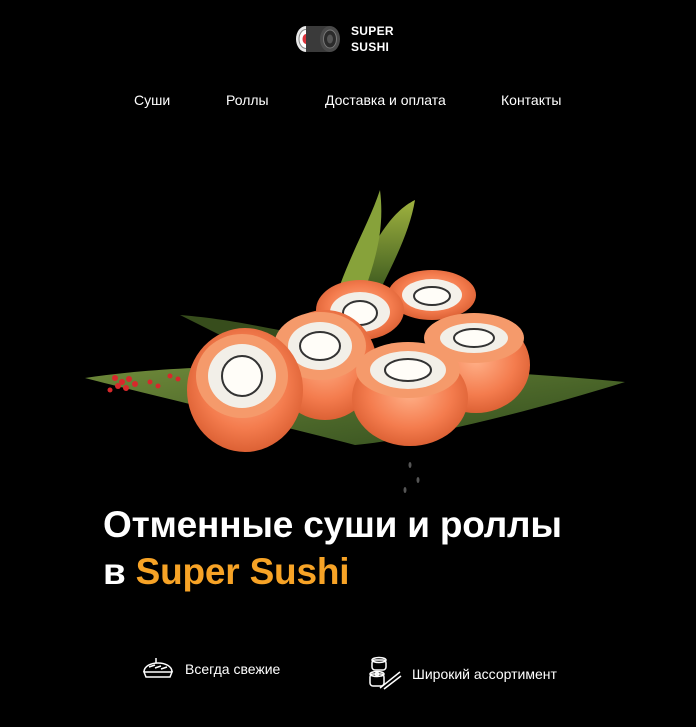 The height and width of the screenshot is (727, 696). Describe the element at coordinates (385, 100) in the screenshot. I see `nav-link-delivery: Доставка и оплата` at that location.